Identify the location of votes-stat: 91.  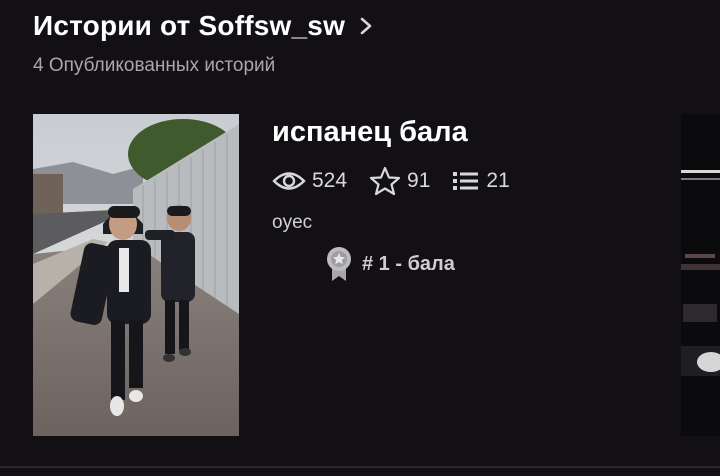
(399, 181).